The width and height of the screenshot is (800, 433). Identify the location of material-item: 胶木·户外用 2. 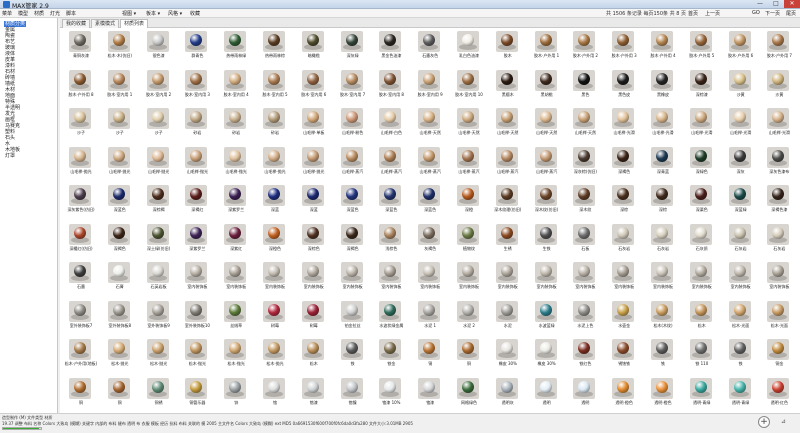
(585, 44).